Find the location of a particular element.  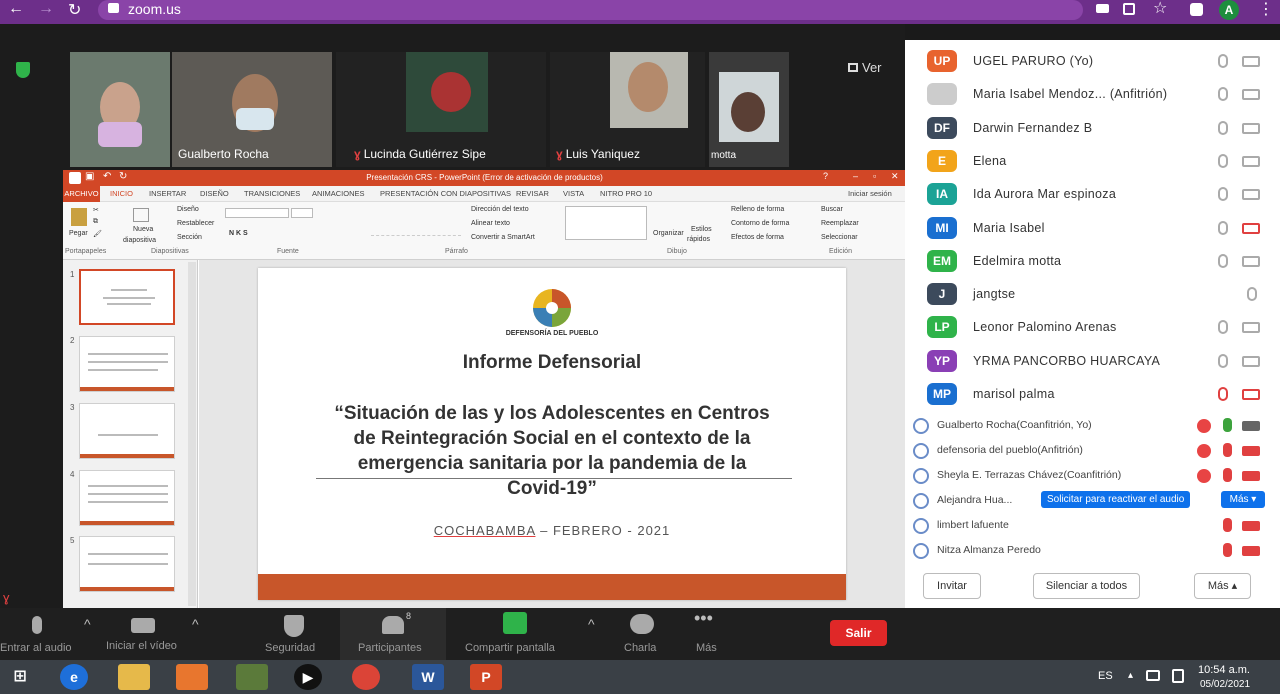

brush-icon: 🖌 is located at coordinates (97, 234).